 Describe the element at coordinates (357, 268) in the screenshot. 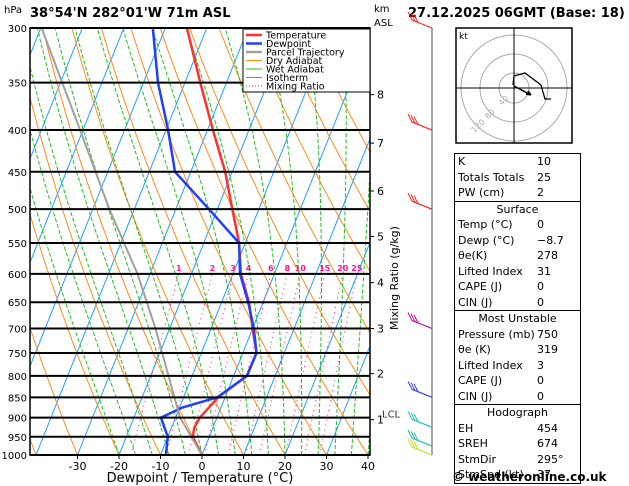

I see `mixing-ratio-label: 25` at that location.